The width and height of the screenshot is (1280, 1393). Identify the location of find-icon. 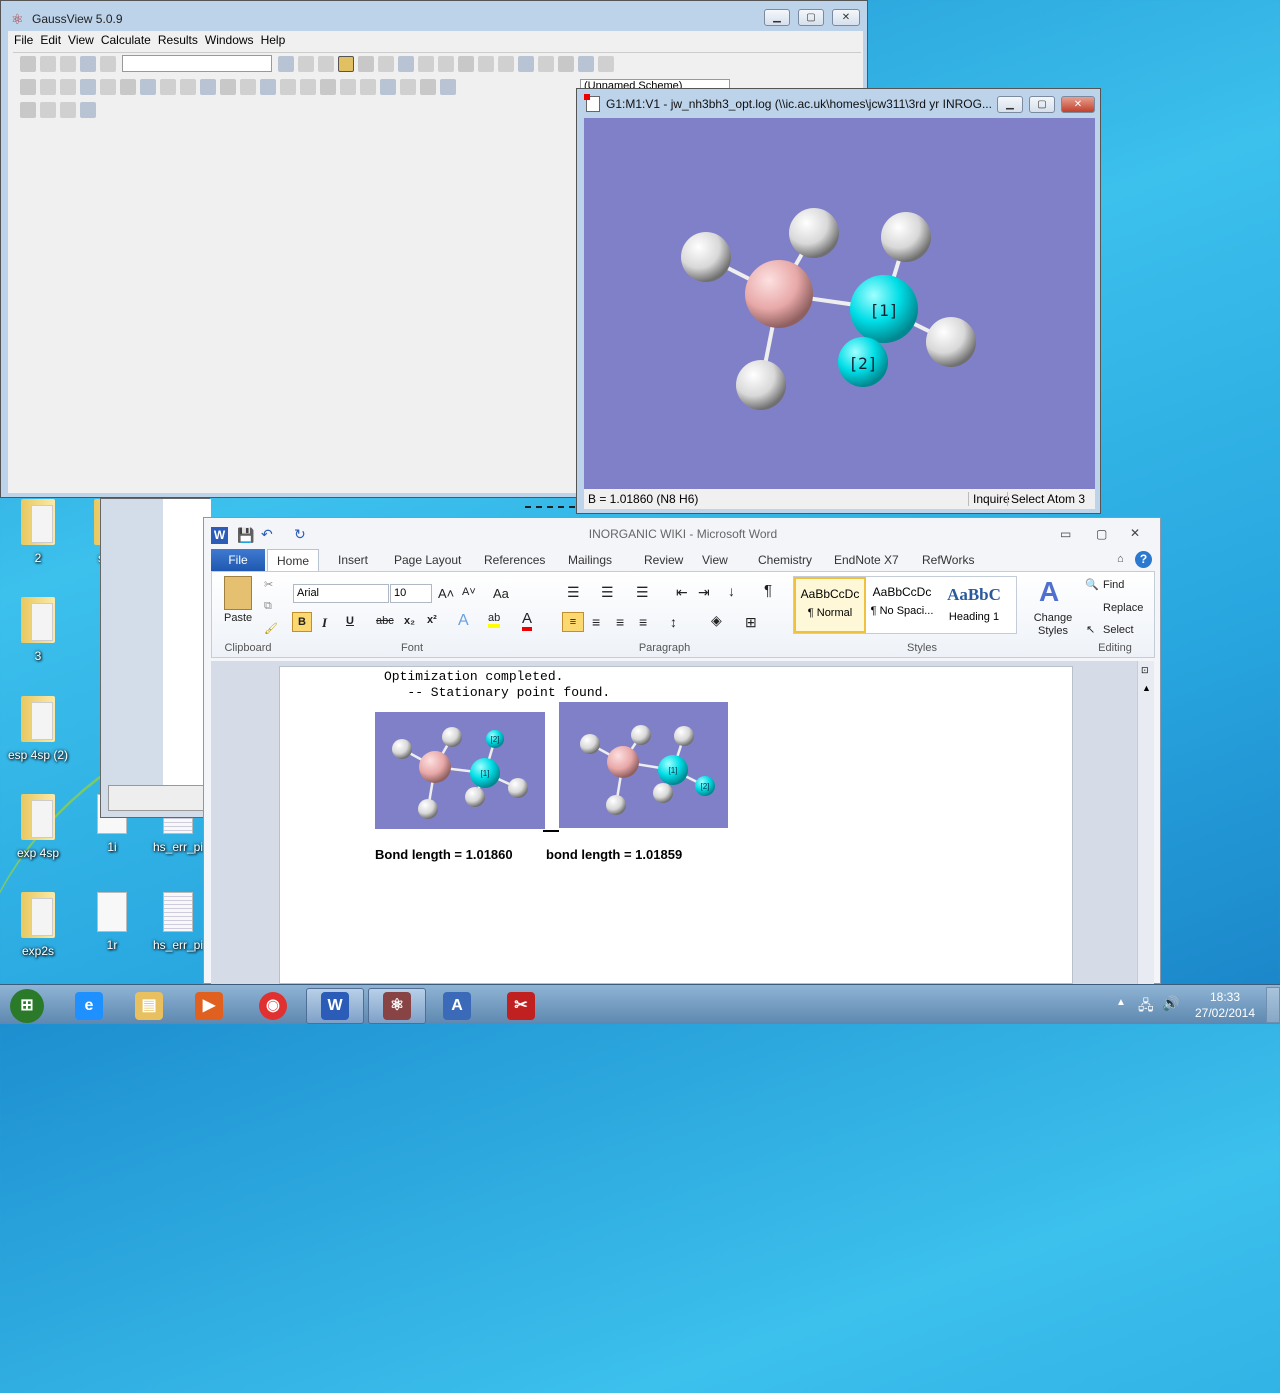
(408, 87).